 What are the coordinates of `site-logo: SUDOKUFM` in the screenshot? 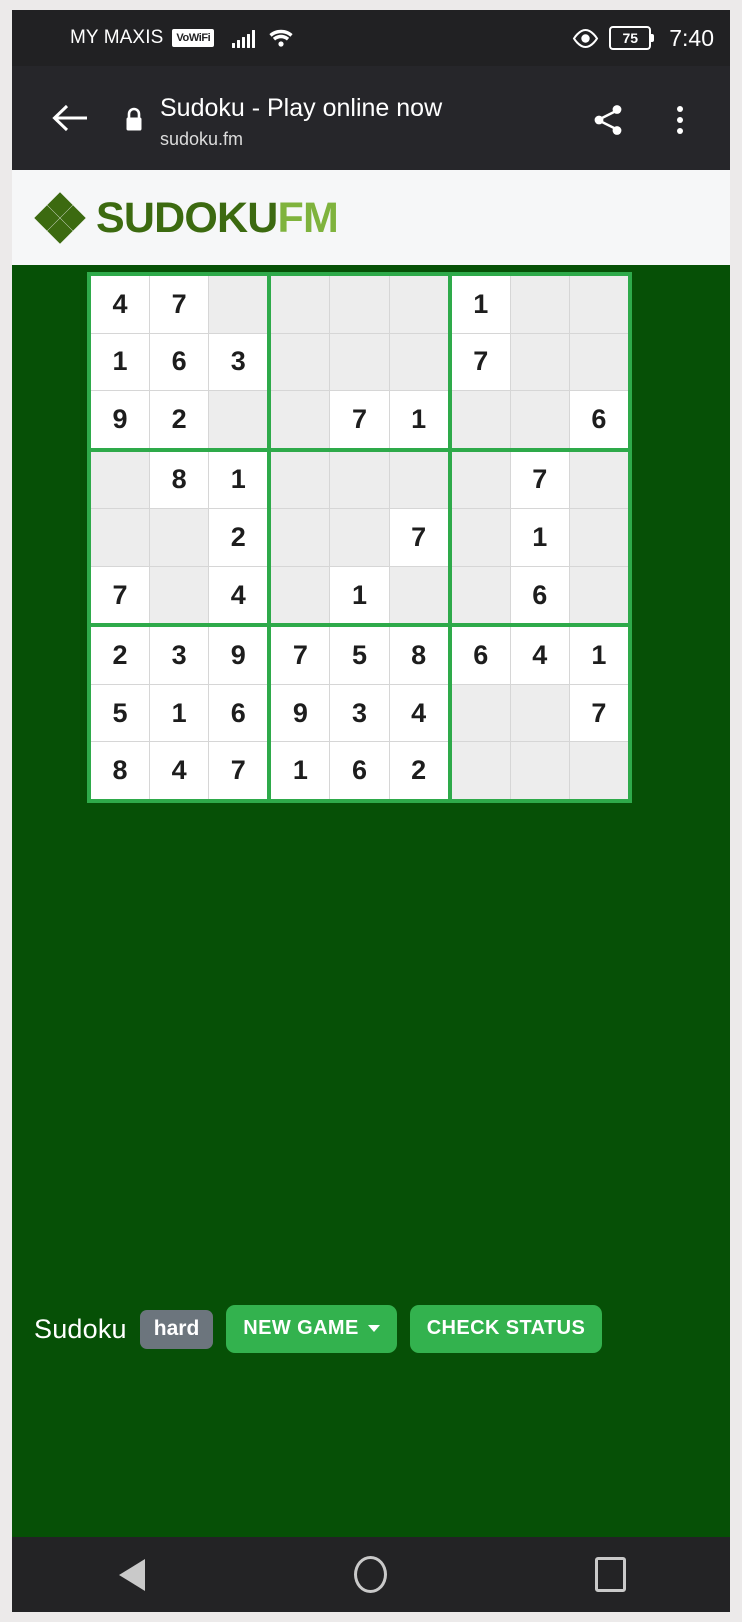 It's located at (186, 217).